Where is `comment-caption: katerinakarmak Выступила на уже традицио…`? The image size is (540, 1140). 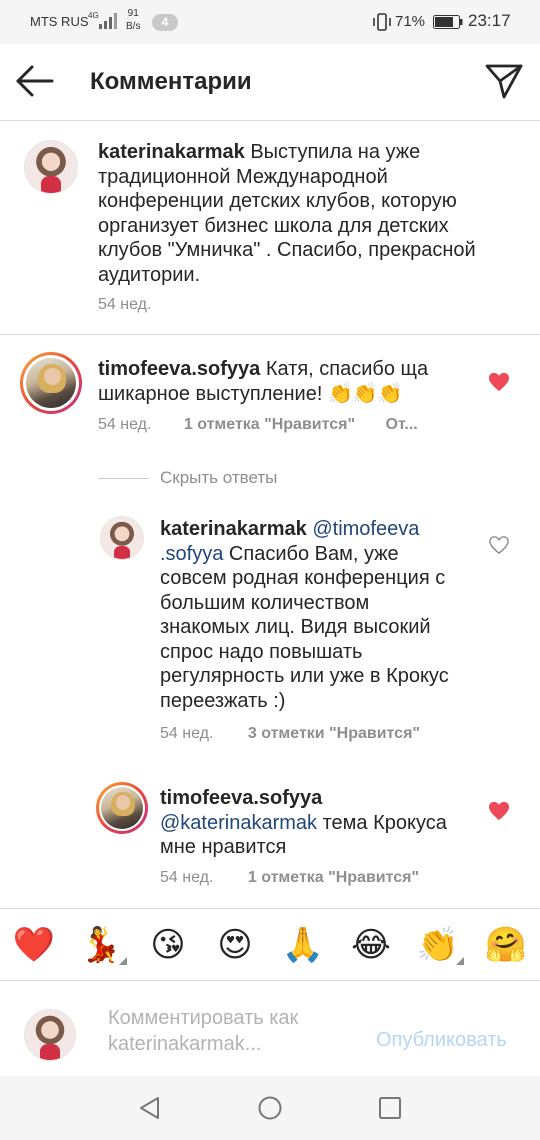
comment-caption: katerinakarmak Выступила на уже традицио… is located at coordinates (288, 213).